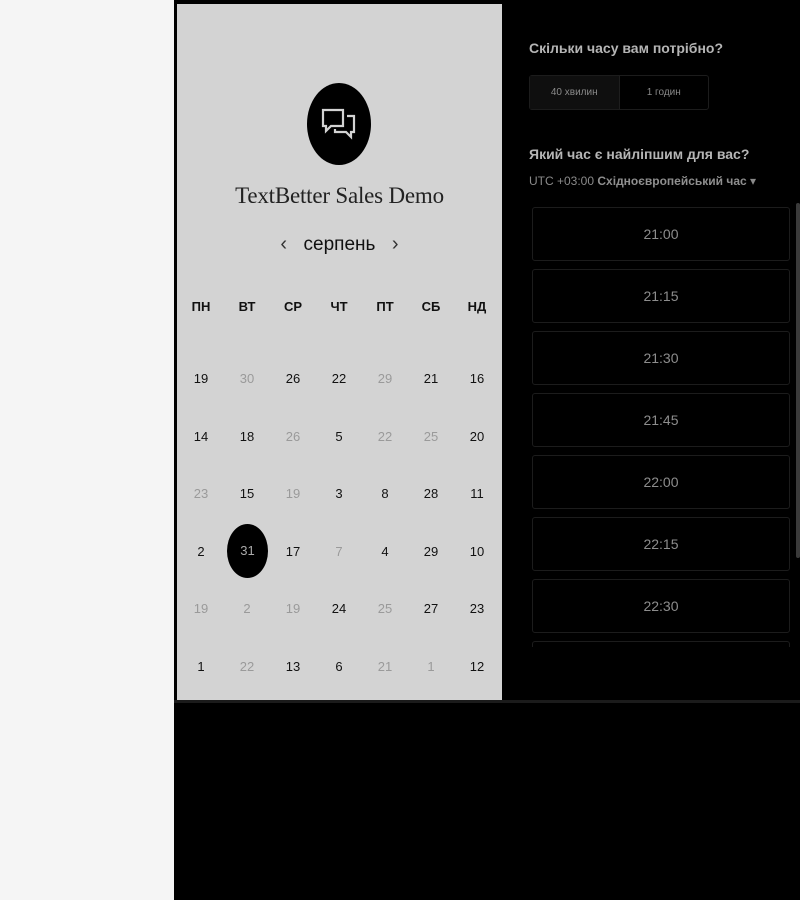 The width and height of the screenshot is (800, 900). Describe the element at coordinates (626, 48) in the screenshot. I see `duration-question: Скільки часу вам потрібно?` at that location.